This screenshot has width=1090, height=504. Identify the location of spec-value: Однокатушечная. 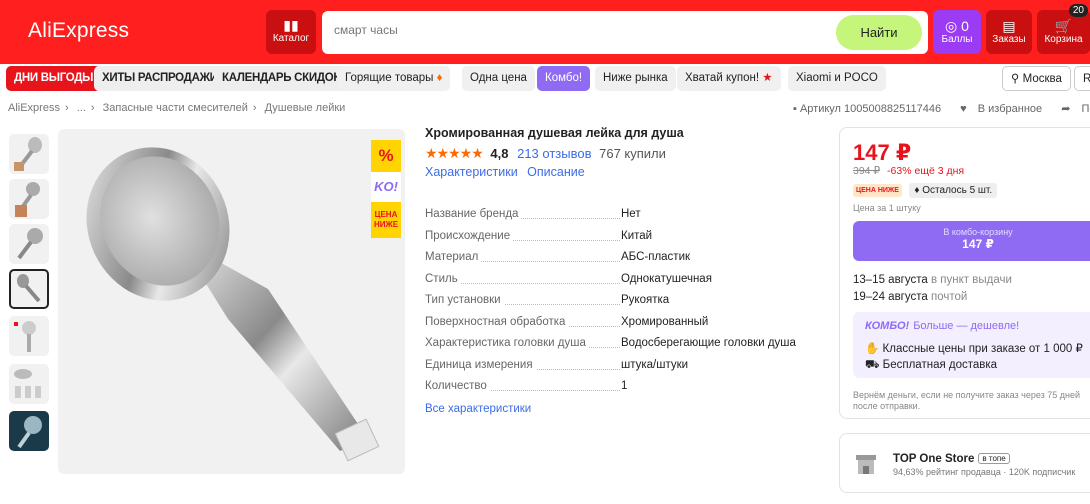
(666, 278).